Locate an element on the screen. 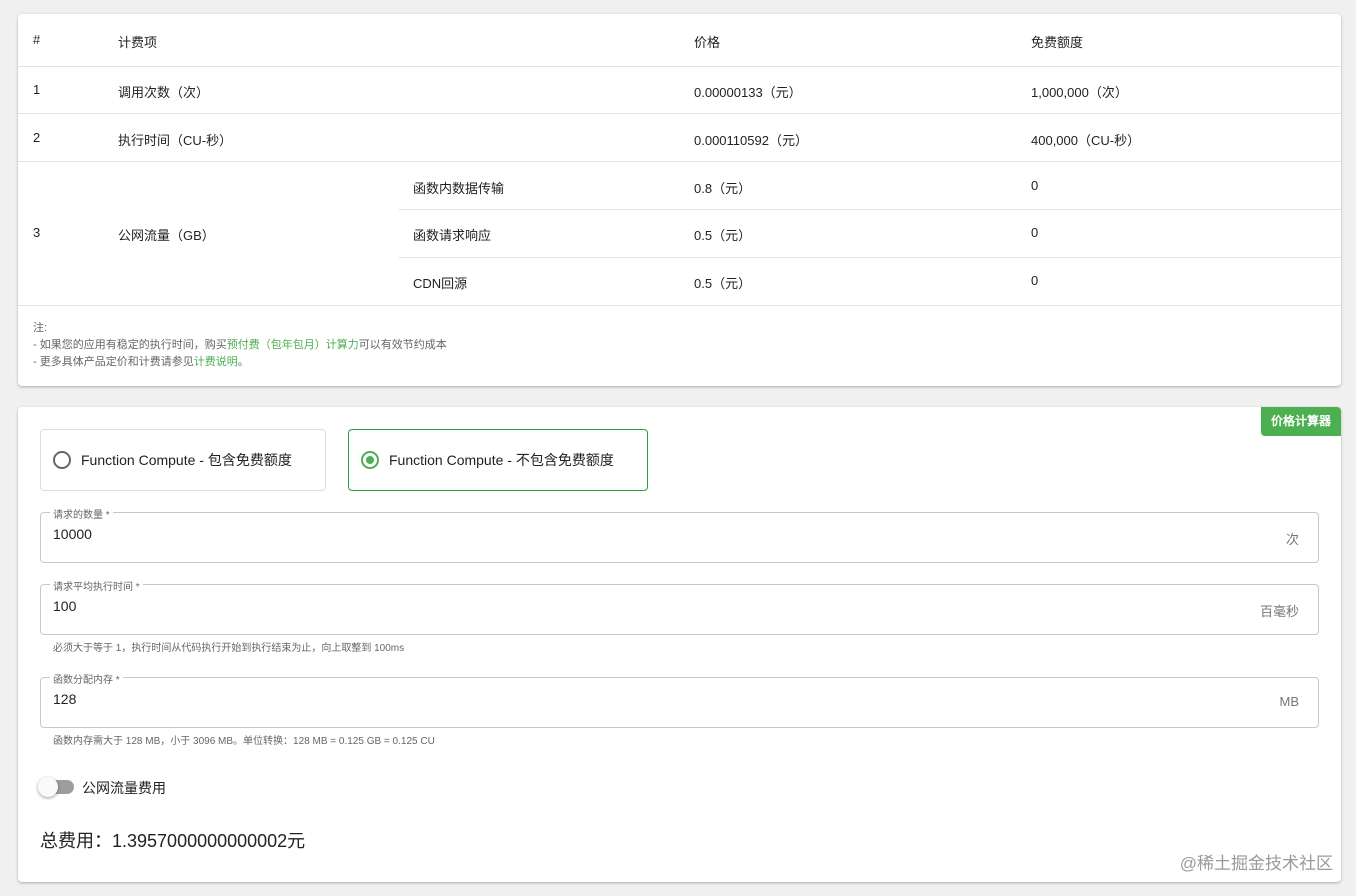 The width and height of the screenshot is (1356, 896). row-index: 1 is located at coordinates (37, 89).